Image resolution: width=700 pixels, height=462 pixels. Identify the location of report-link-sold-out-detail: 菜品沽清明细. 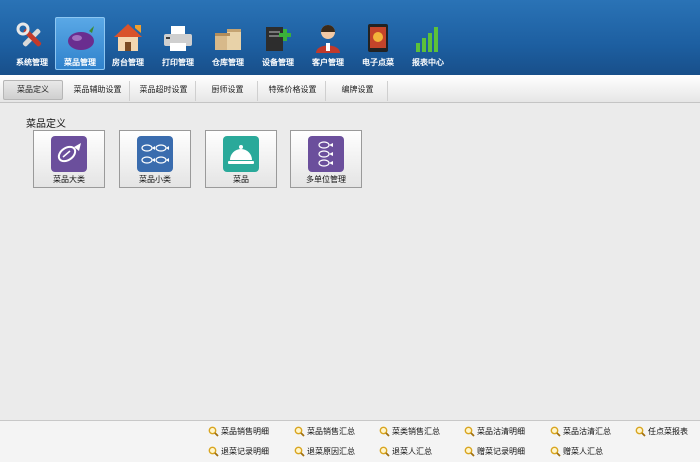
(494, 432).